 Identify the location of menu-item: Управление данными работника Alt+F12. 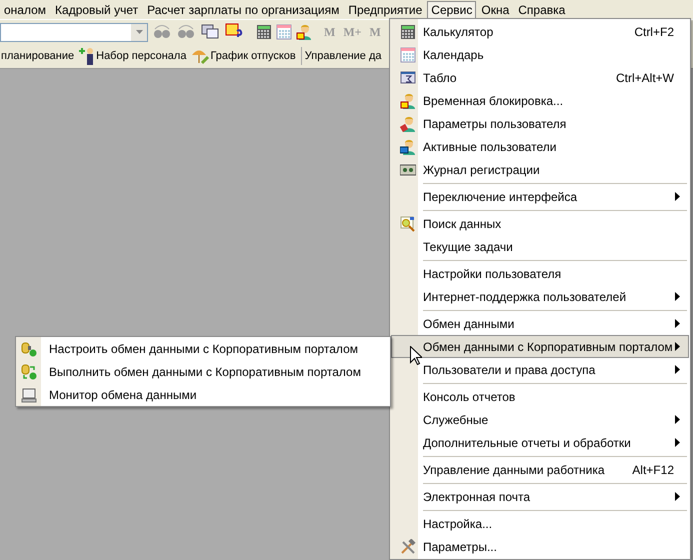
(540, 469).